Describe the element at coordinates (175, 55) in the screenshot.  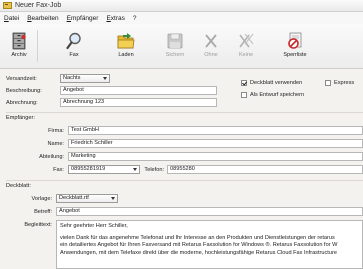
I see `save-label: Sichern` at that location.